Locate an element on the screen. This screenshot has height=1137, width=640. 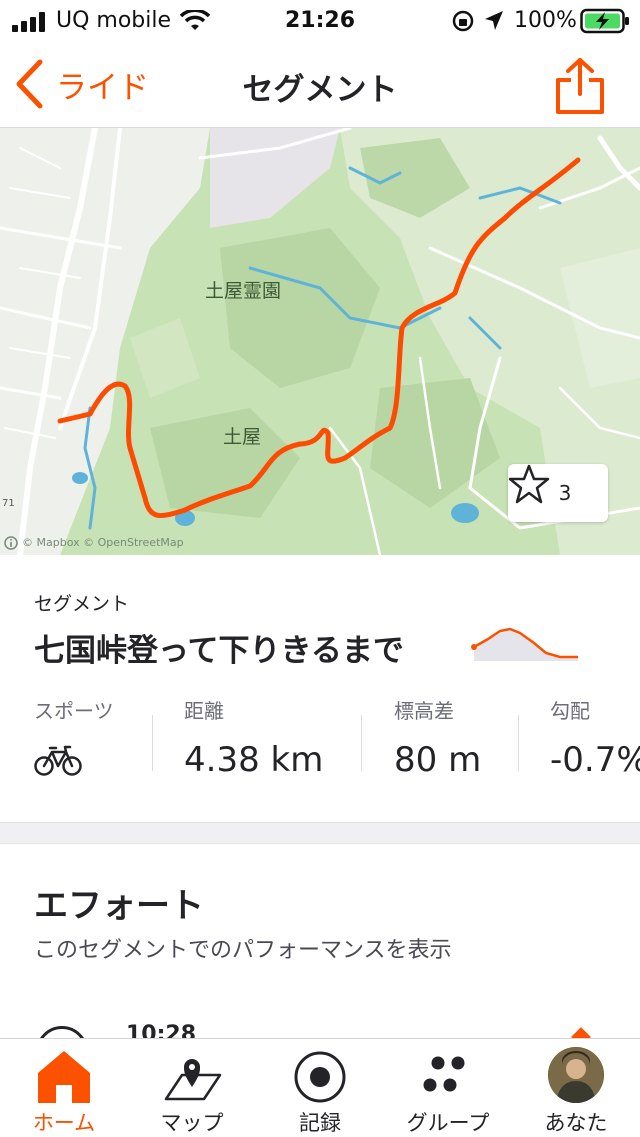
location-arrow-icon is located at coordinates (494, 20).